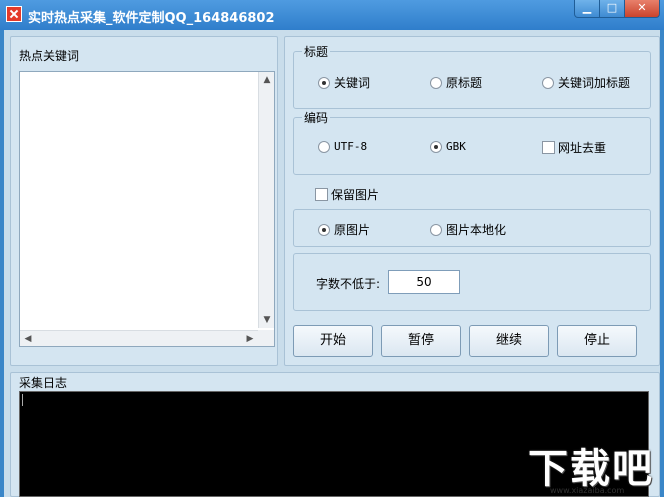 The image size is (664, 497). Describe the element at coordinates (28, 339) in the screenshot. I see `scroll-left-icon: ◀` at that location.